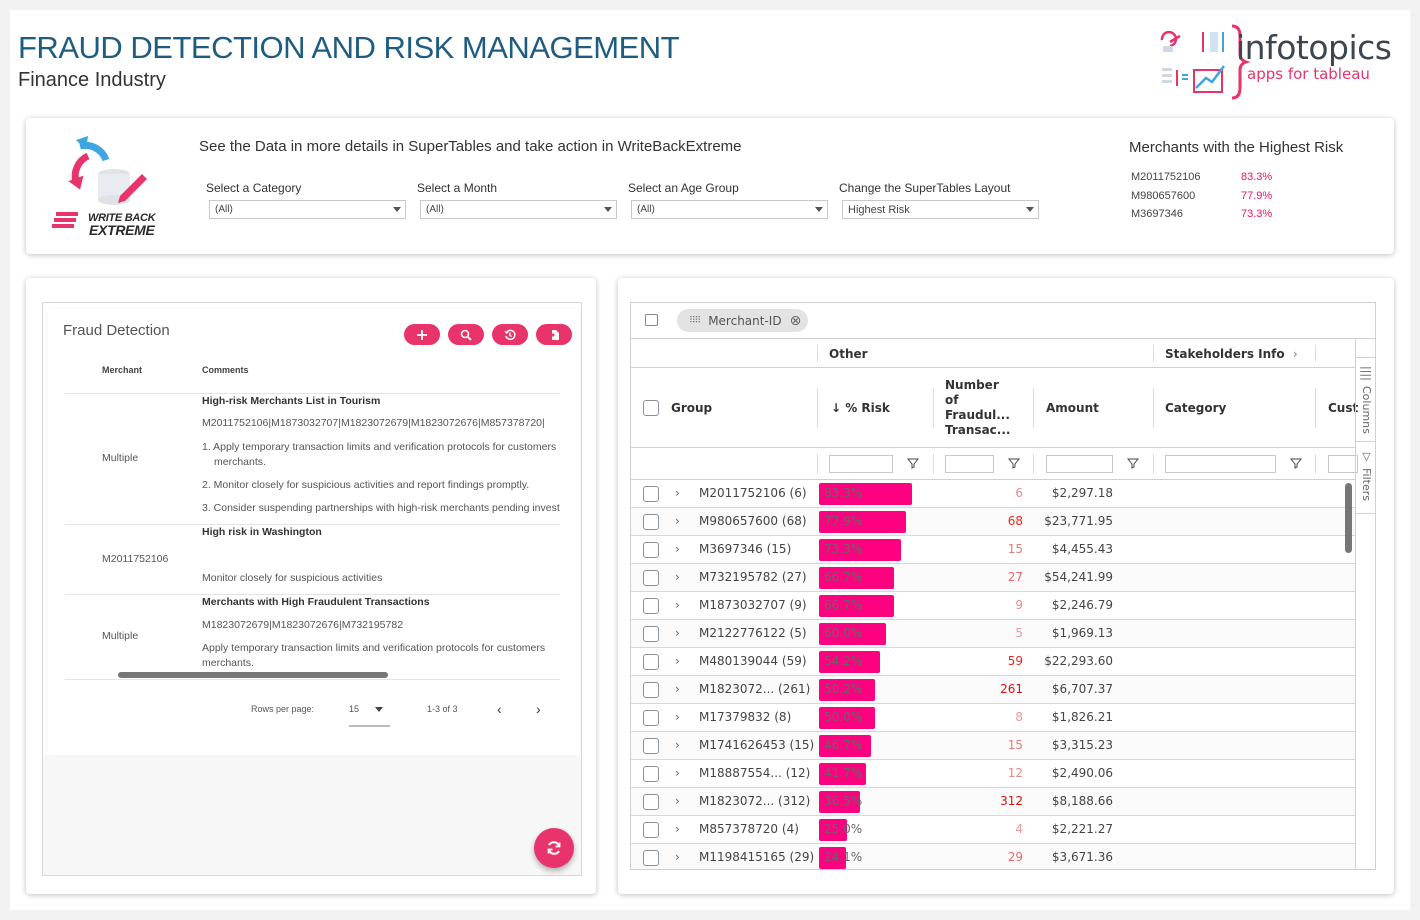 The width and height of the screenshot is (1420, 920). I want to click on table-row: › M1823072... (261) 50.2% 261 $6,707.37, so click(993, 690).